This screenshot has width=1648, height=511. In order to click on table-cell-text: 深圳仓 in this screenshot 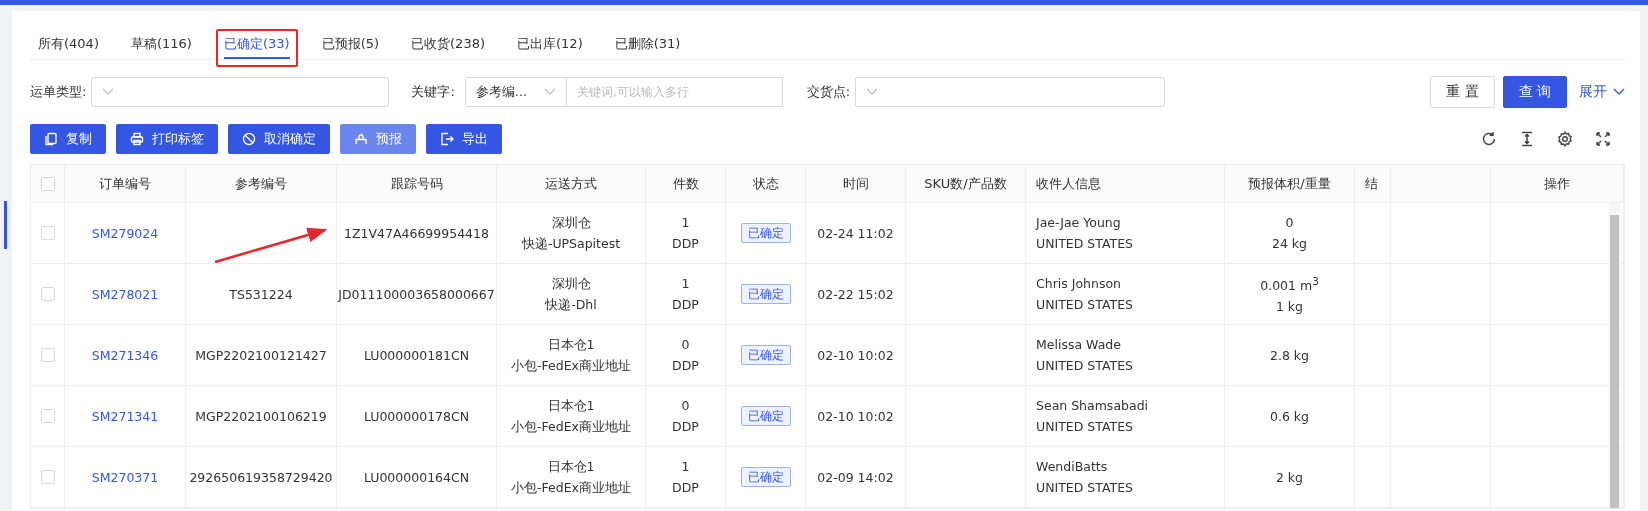, I will do `click(571, 284)`.